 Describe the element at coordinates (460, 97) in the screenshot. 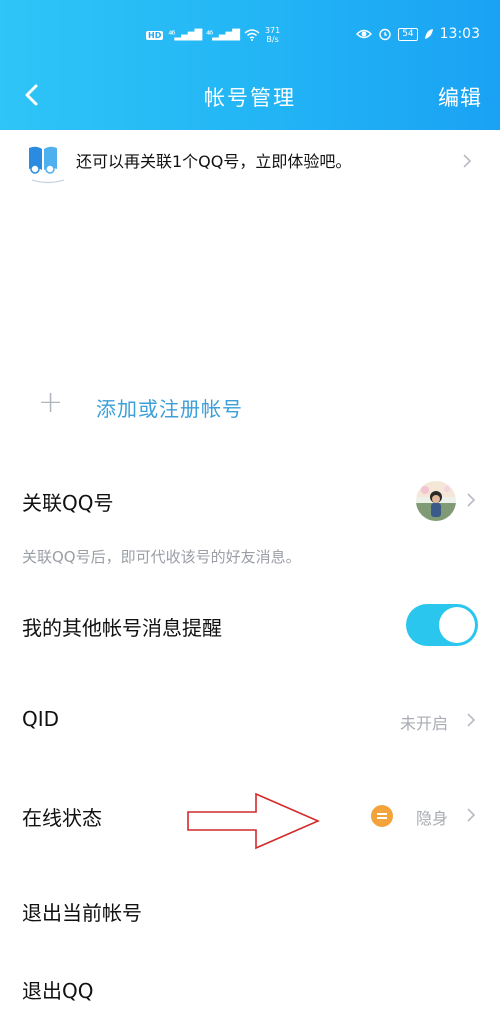

I see `edit-button: 编辑` at that location.